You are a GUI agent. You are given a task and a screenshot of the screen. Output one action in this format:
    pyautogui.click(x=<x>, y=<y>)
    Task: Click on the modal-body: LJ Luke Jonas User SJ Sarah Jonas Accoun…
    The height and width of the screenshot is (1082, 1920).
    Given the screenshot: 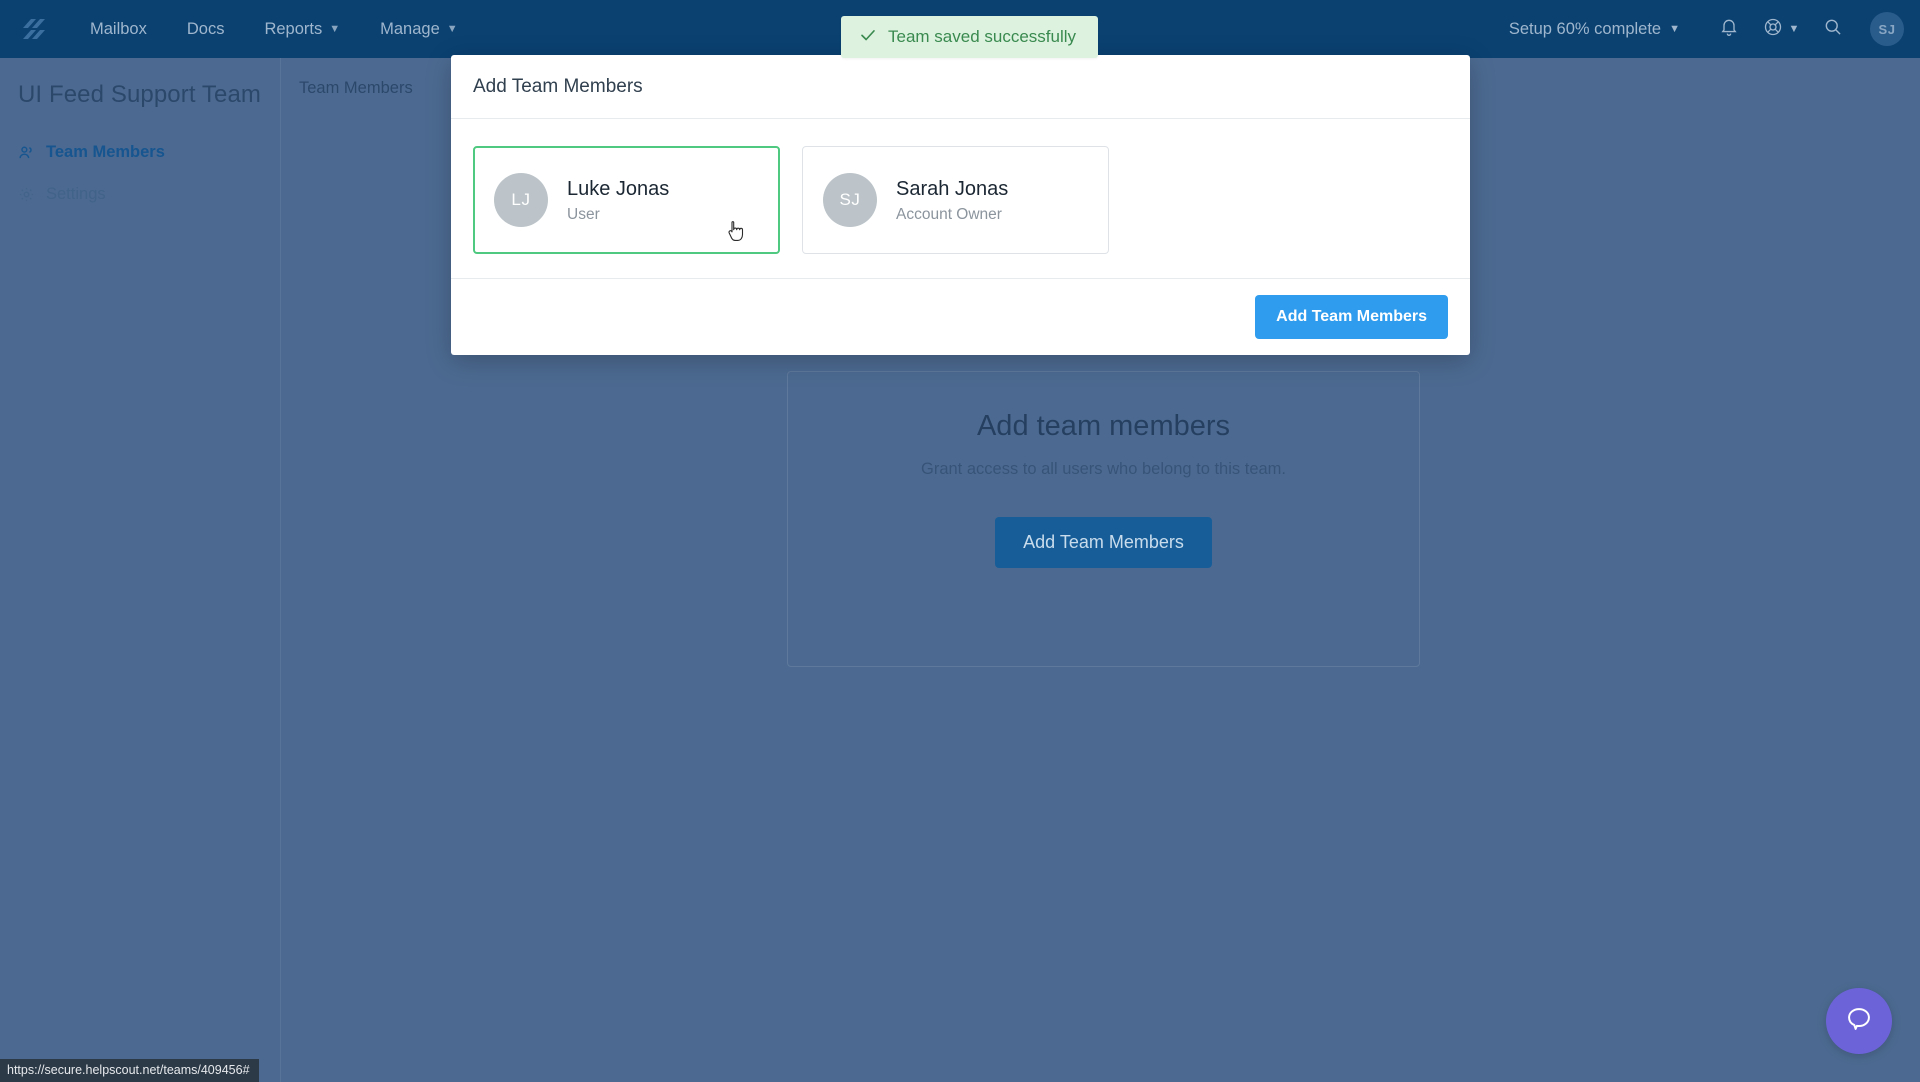 What is the action you would take?
    pyautogui.click(x=960, y=199)
    